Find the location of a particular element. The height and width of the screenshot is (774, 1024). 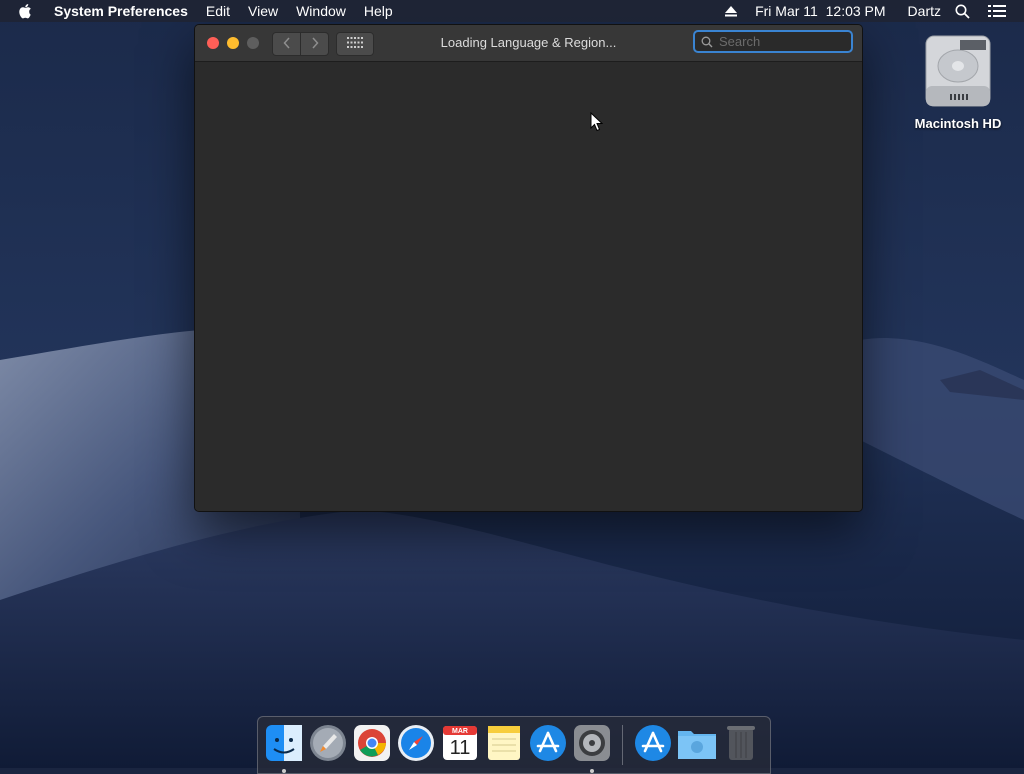

dock-separator is located at coordinates (622, 745).